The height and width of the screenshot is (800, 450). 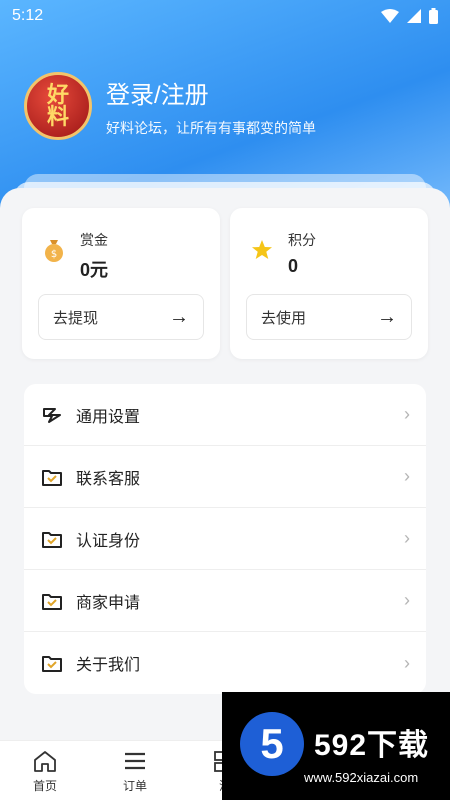 What do you see at coordinates (414, 16) in the screenshot?
I see `signal-icon` at bounding box center [414, 16].